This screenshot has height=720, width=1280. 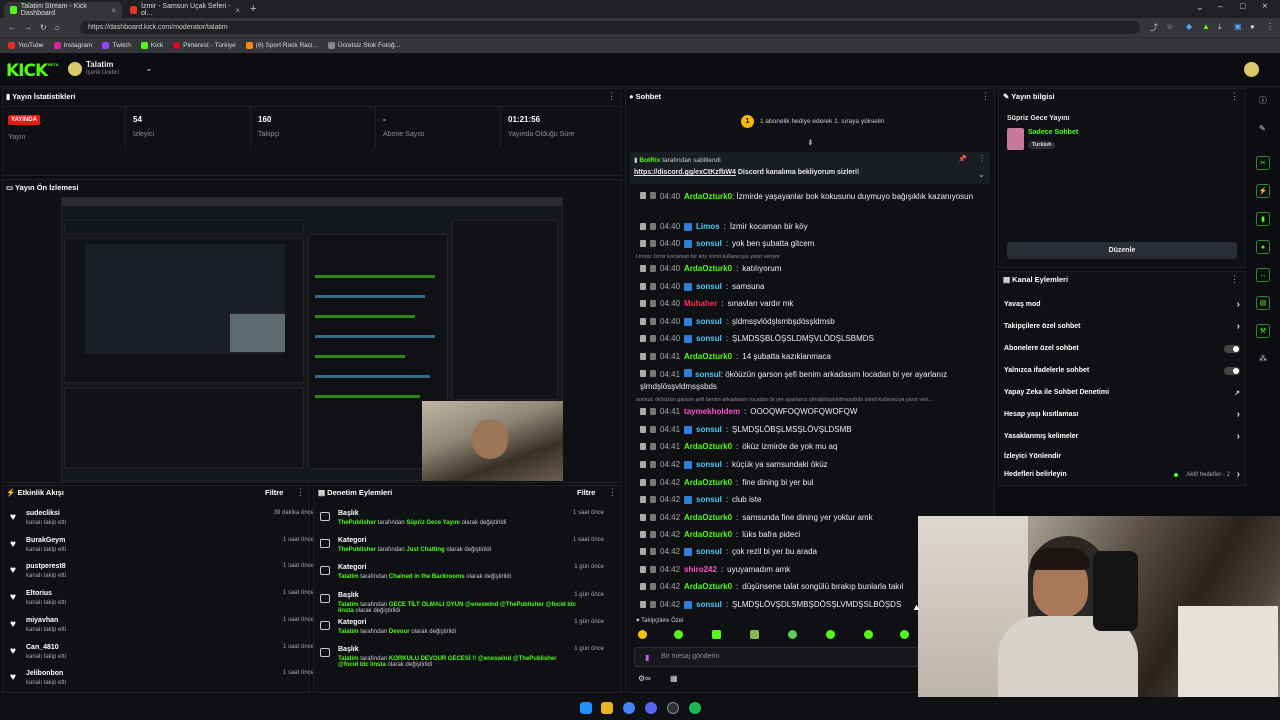 What do you see at coordinates (1189, 26) in the screenshot?
I see `extension-icon: ◆` at bounding box center [1189, 26].